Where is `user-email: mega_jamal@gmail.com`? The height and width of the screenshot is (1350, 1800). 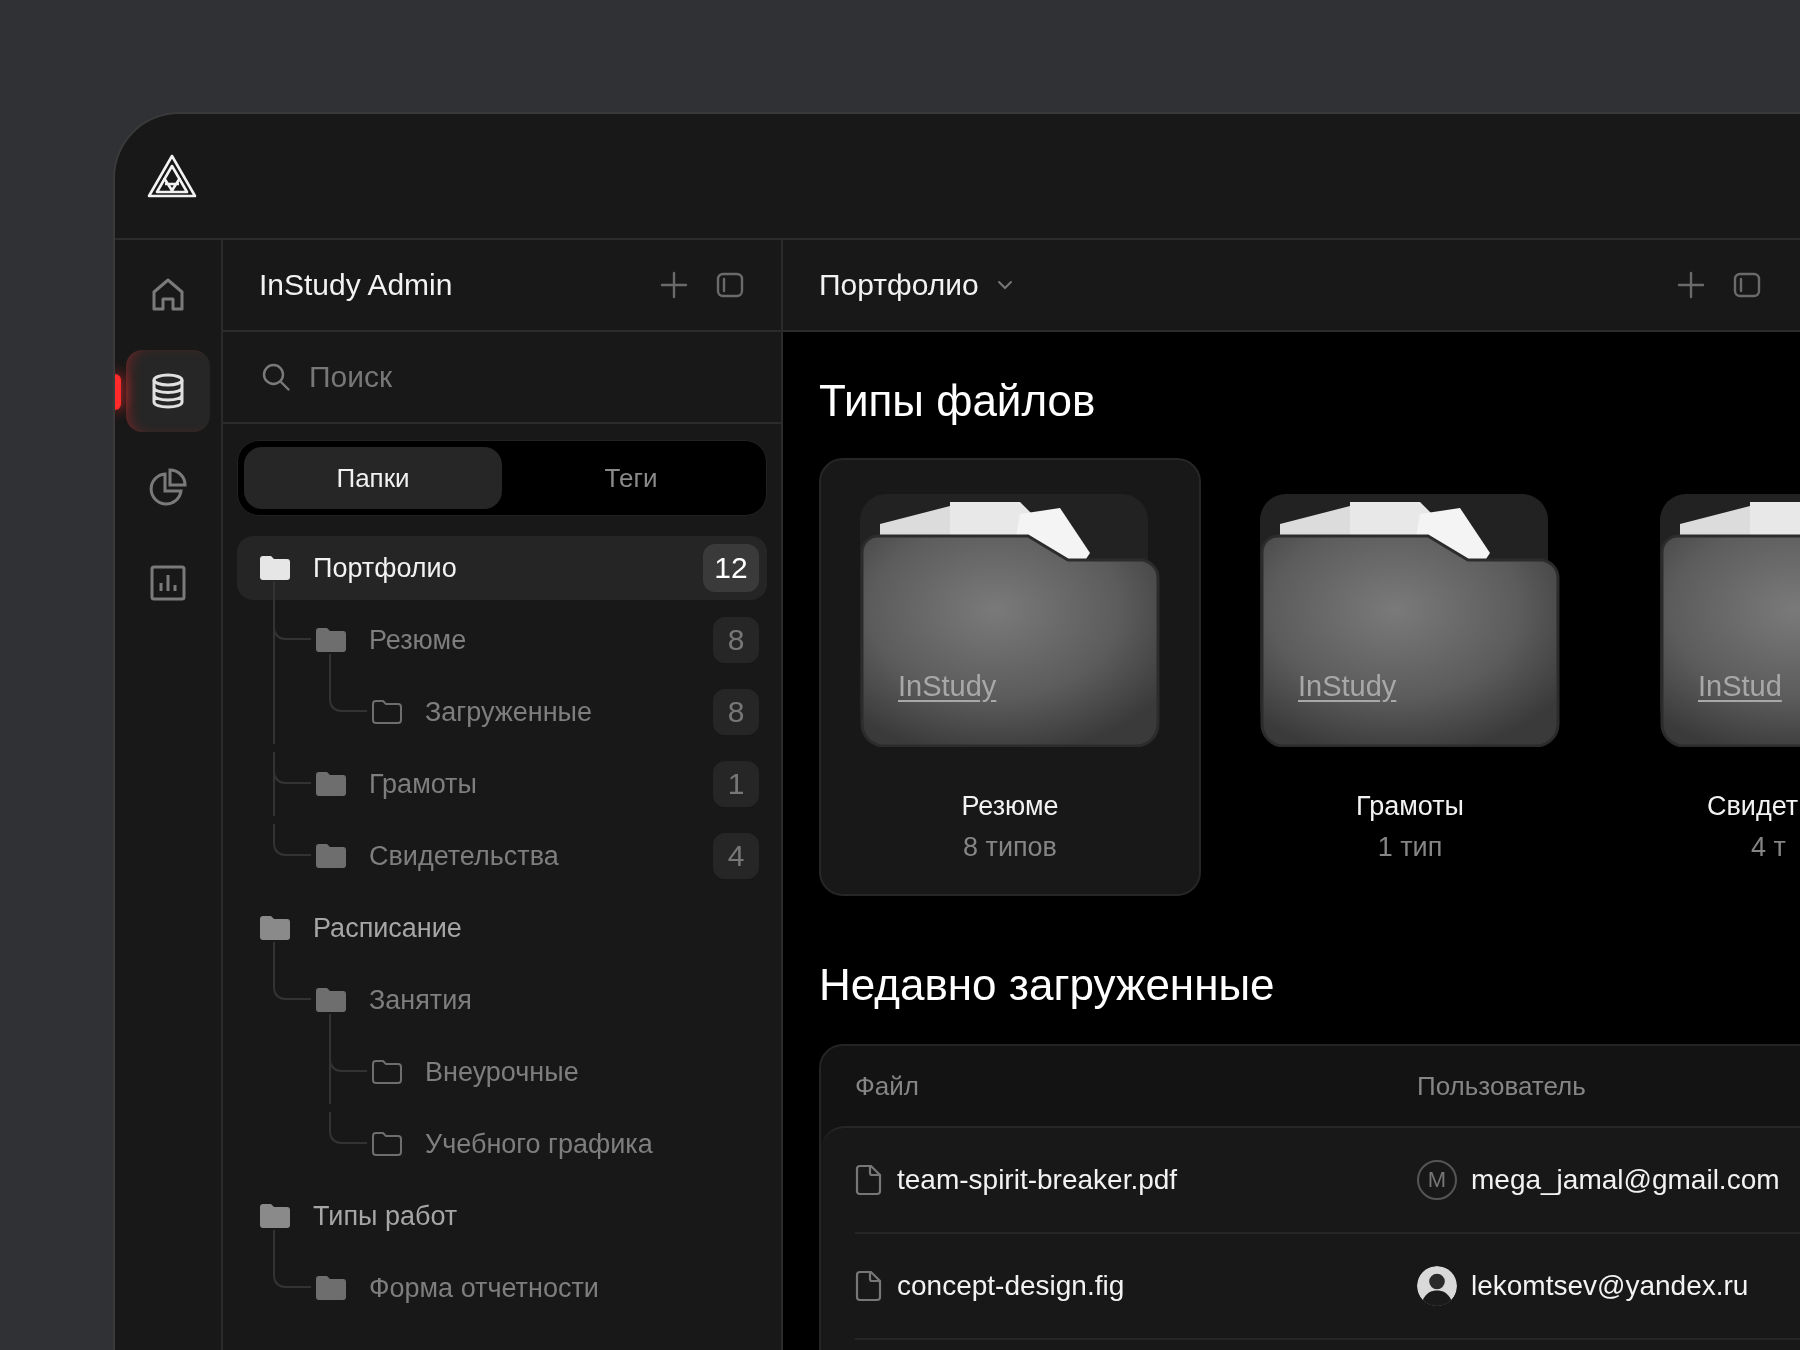
user-email: mega_jamal@gmail.com is located at coordinates (1625, 1180).